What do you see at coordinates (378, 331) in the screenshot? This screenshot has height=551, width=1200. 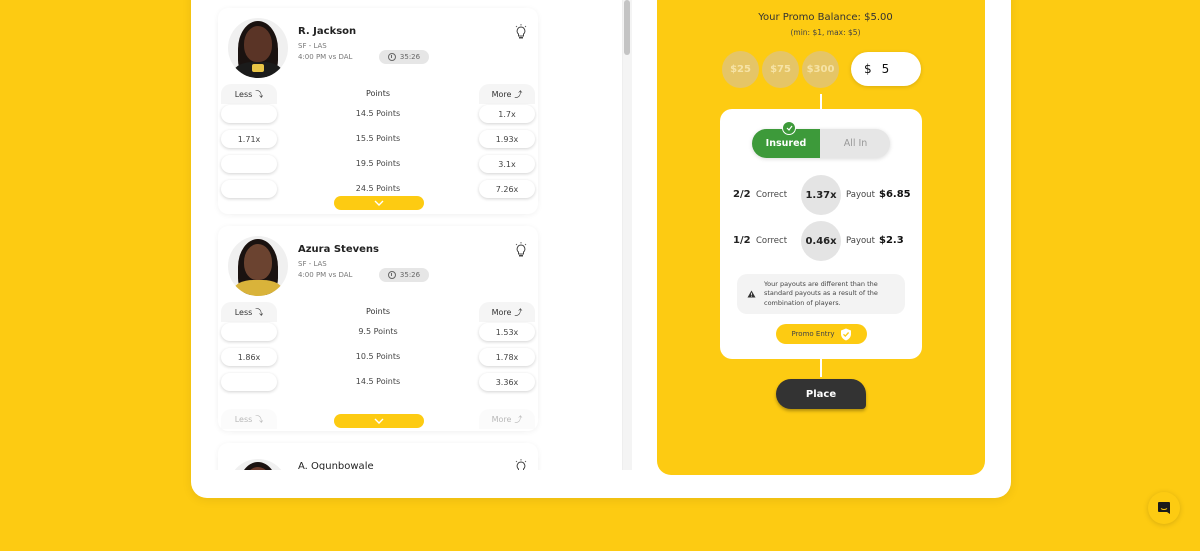 I see `line-label: 9.5 Points` at bounding box center [378, 331].